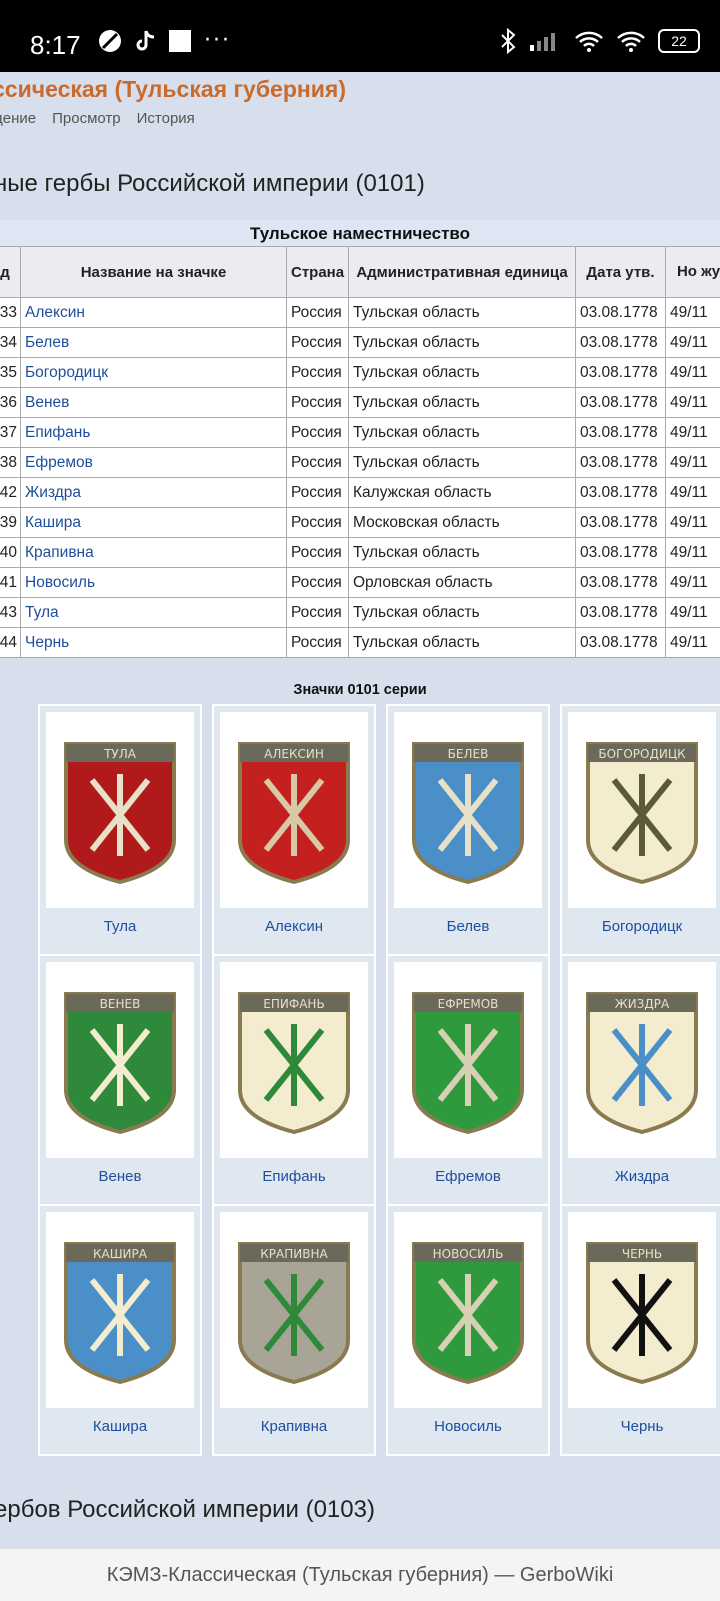 Image resolution: width=720 pixels, height=1601 pixels. What do you see at coordinates (55, 45) in the screenshot?
I see `status-time: 8:17` at bounding box center [55, 45].